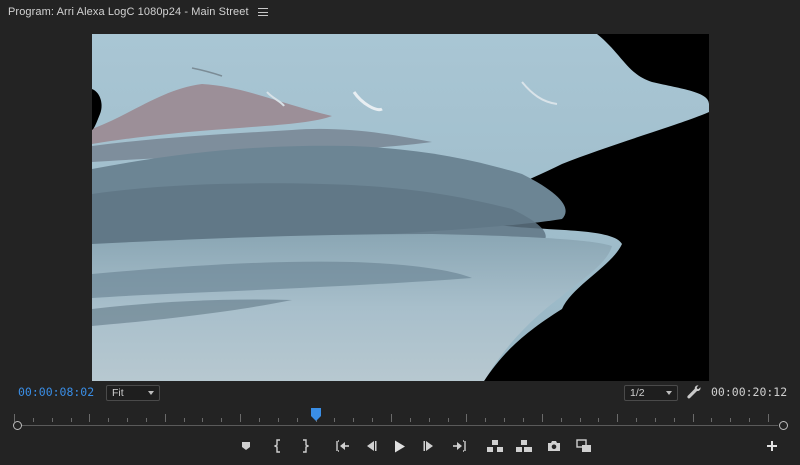  I want to click on duration-timecode: 00:00:20:12, so click(749, 392).